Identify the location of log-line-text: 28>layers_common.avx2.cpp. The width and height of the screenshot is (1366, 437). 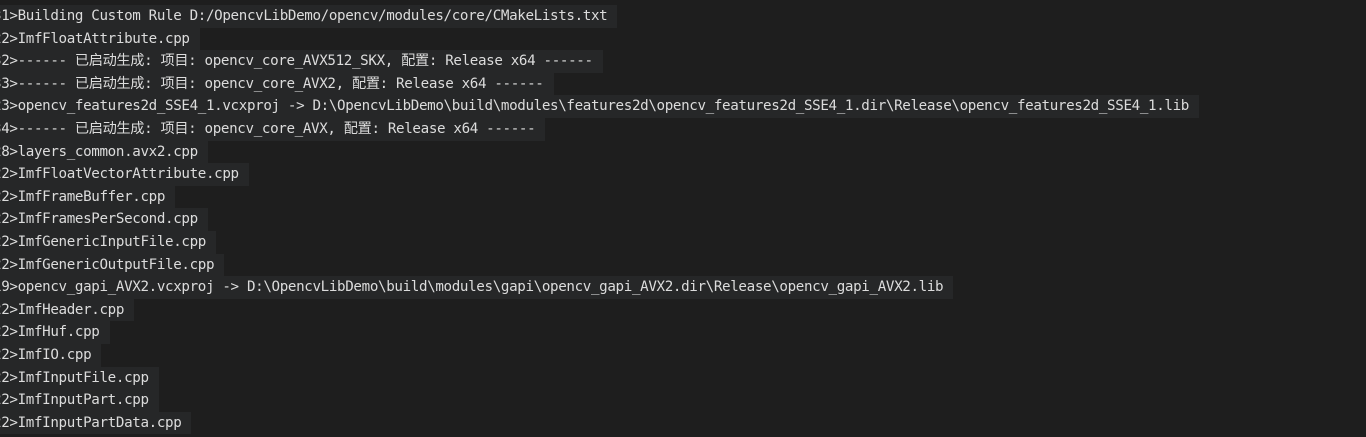
(104, 152).